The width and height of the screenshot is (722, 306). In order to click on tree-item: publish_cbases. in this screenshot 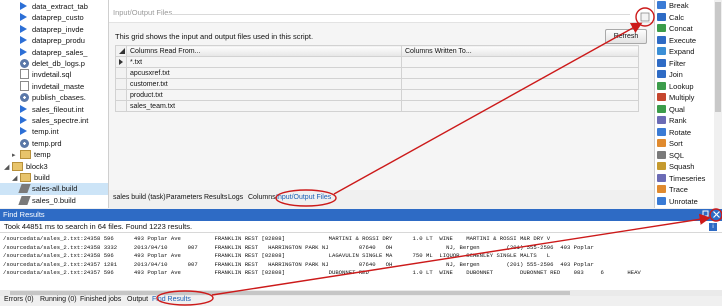, I will do `click(54, 98)`.